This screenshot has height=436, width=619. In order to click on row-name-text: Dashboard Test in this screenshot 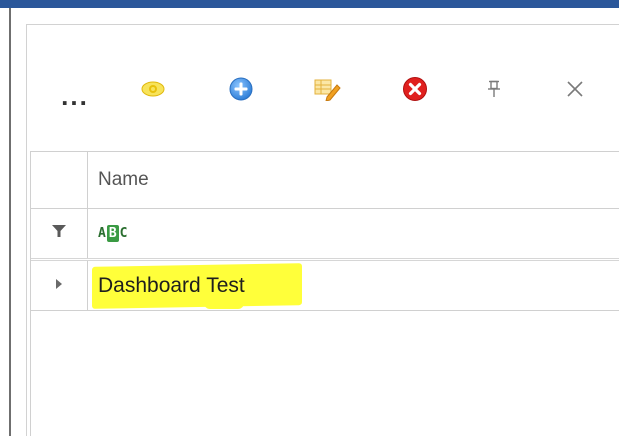, I will do `click(171, 285)`.